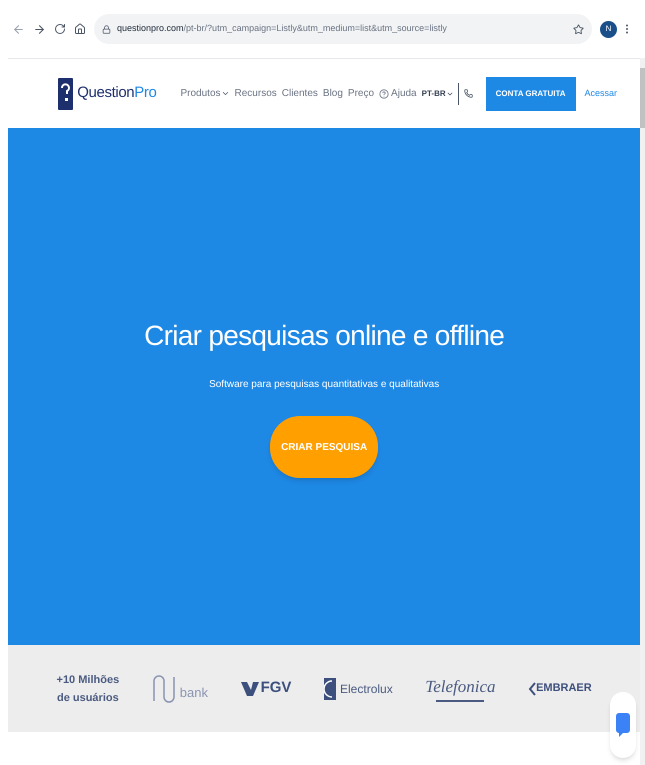  I want to click on hero-subtitle: Software para pesquisas quantitativas e qualitativas, so click(324, 385).